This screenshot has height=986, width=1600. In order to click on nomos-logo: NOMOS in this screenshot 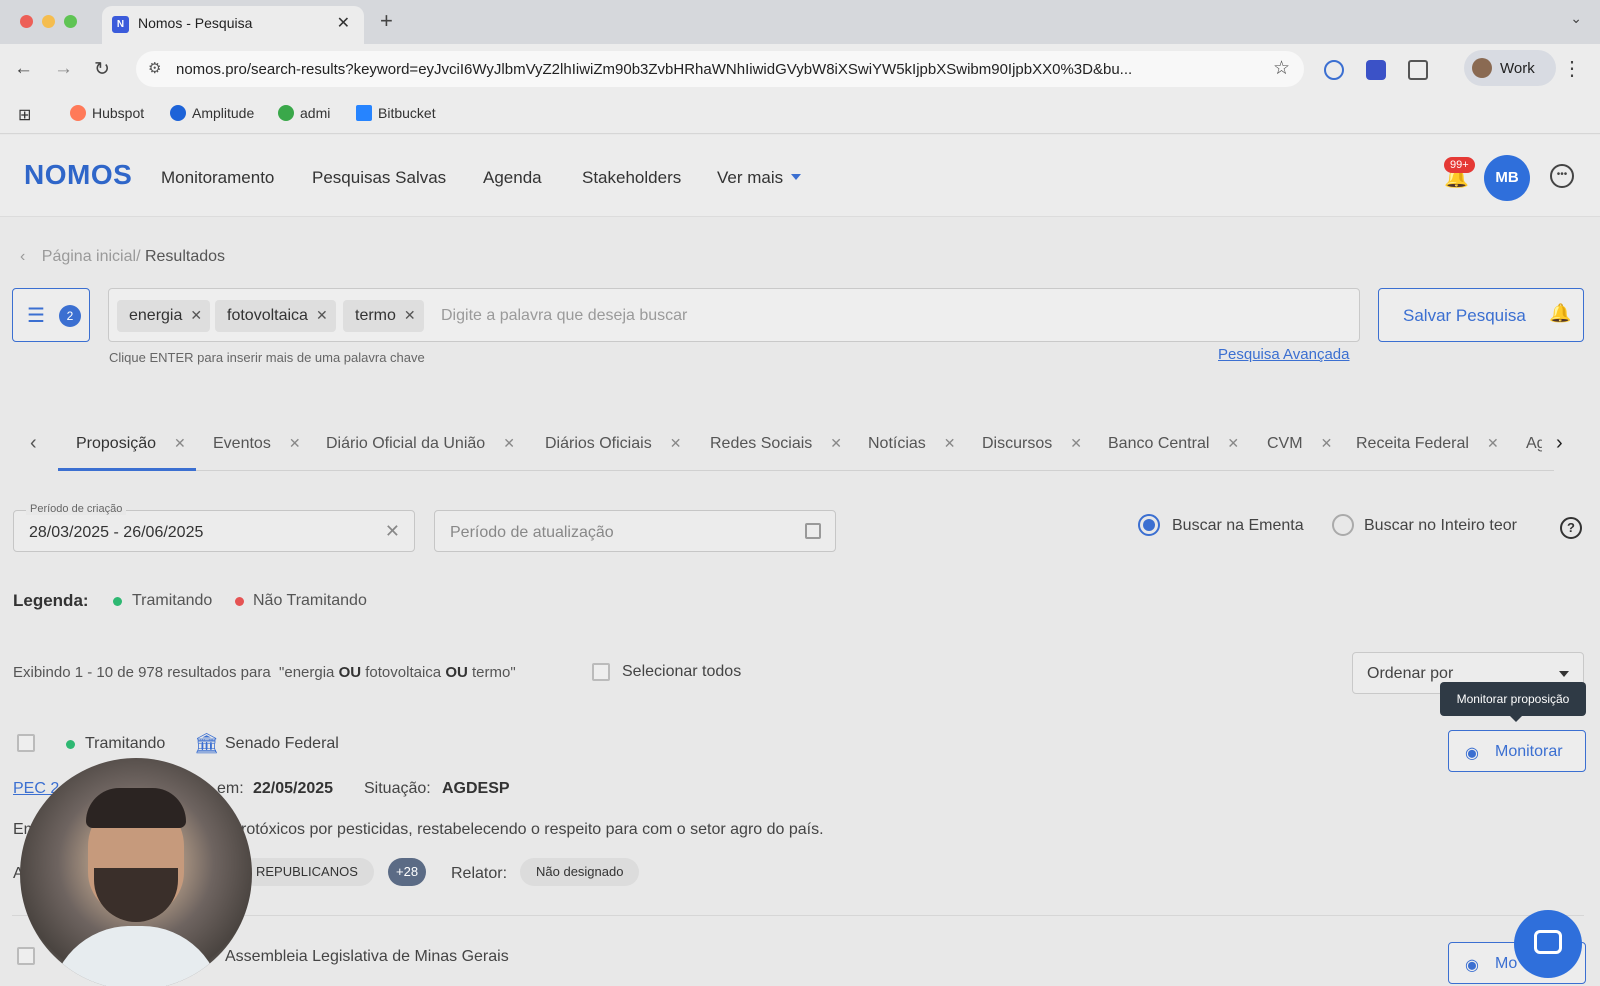, I will do `click(78, 175)`.